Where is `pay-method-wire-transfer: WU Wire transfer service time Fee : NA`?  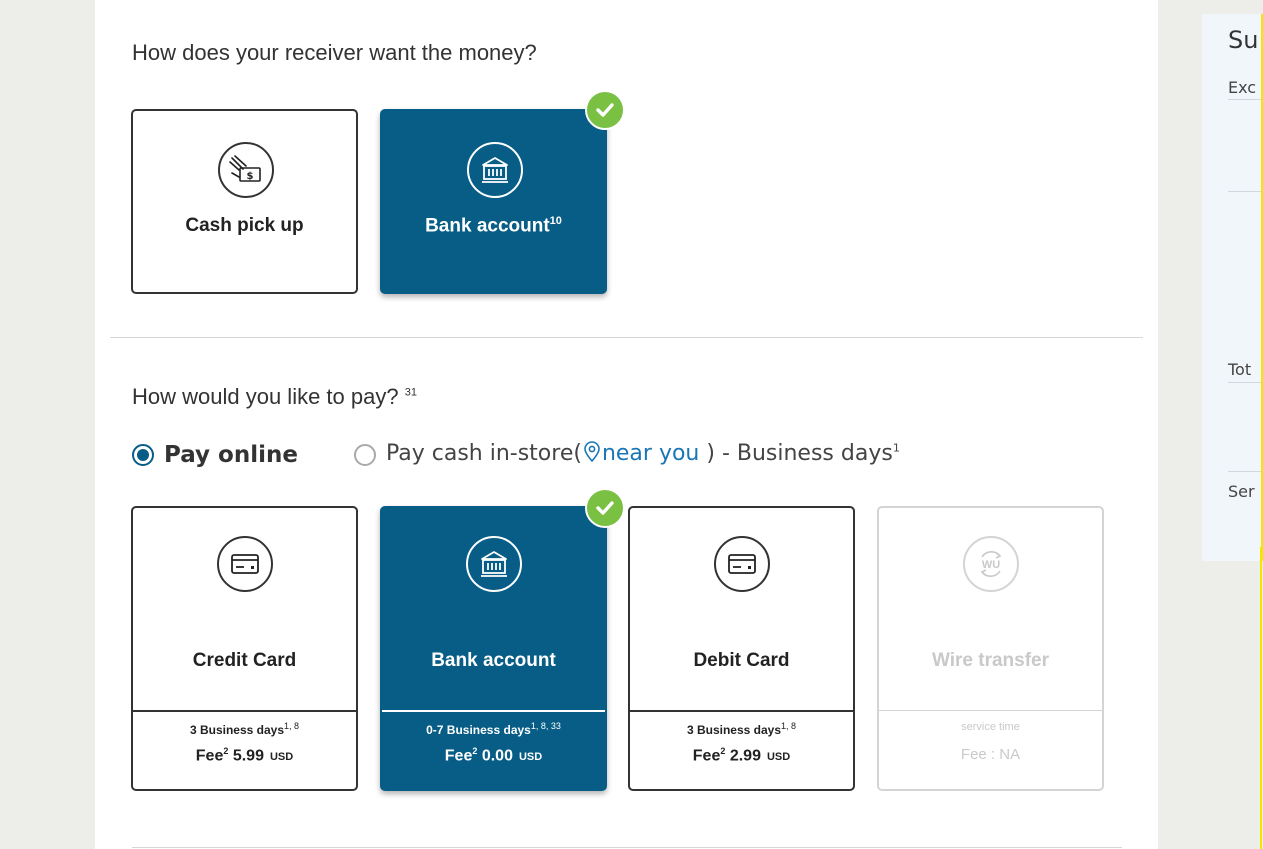 pay-method-wire-transfer: WU Wire transfer service time Fee : NA is located at coordinates (990, 648).